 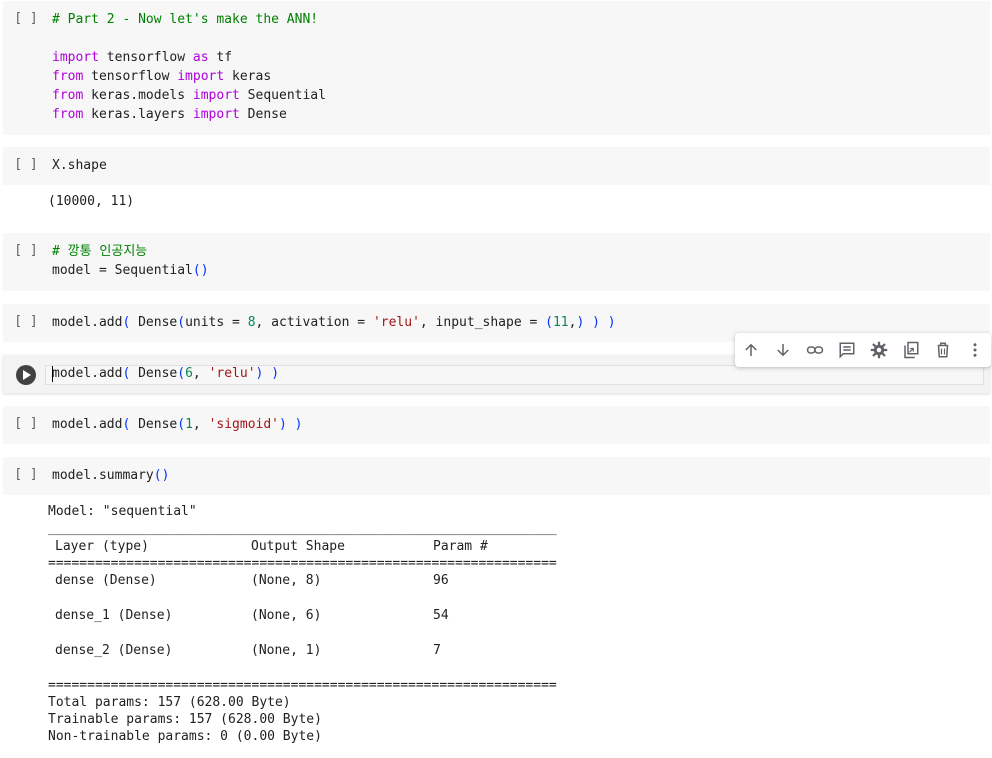 What do you see at coordinates (189, 424) in the screenshot?
I see `code-token: 1` at bounding box center [189, 424].